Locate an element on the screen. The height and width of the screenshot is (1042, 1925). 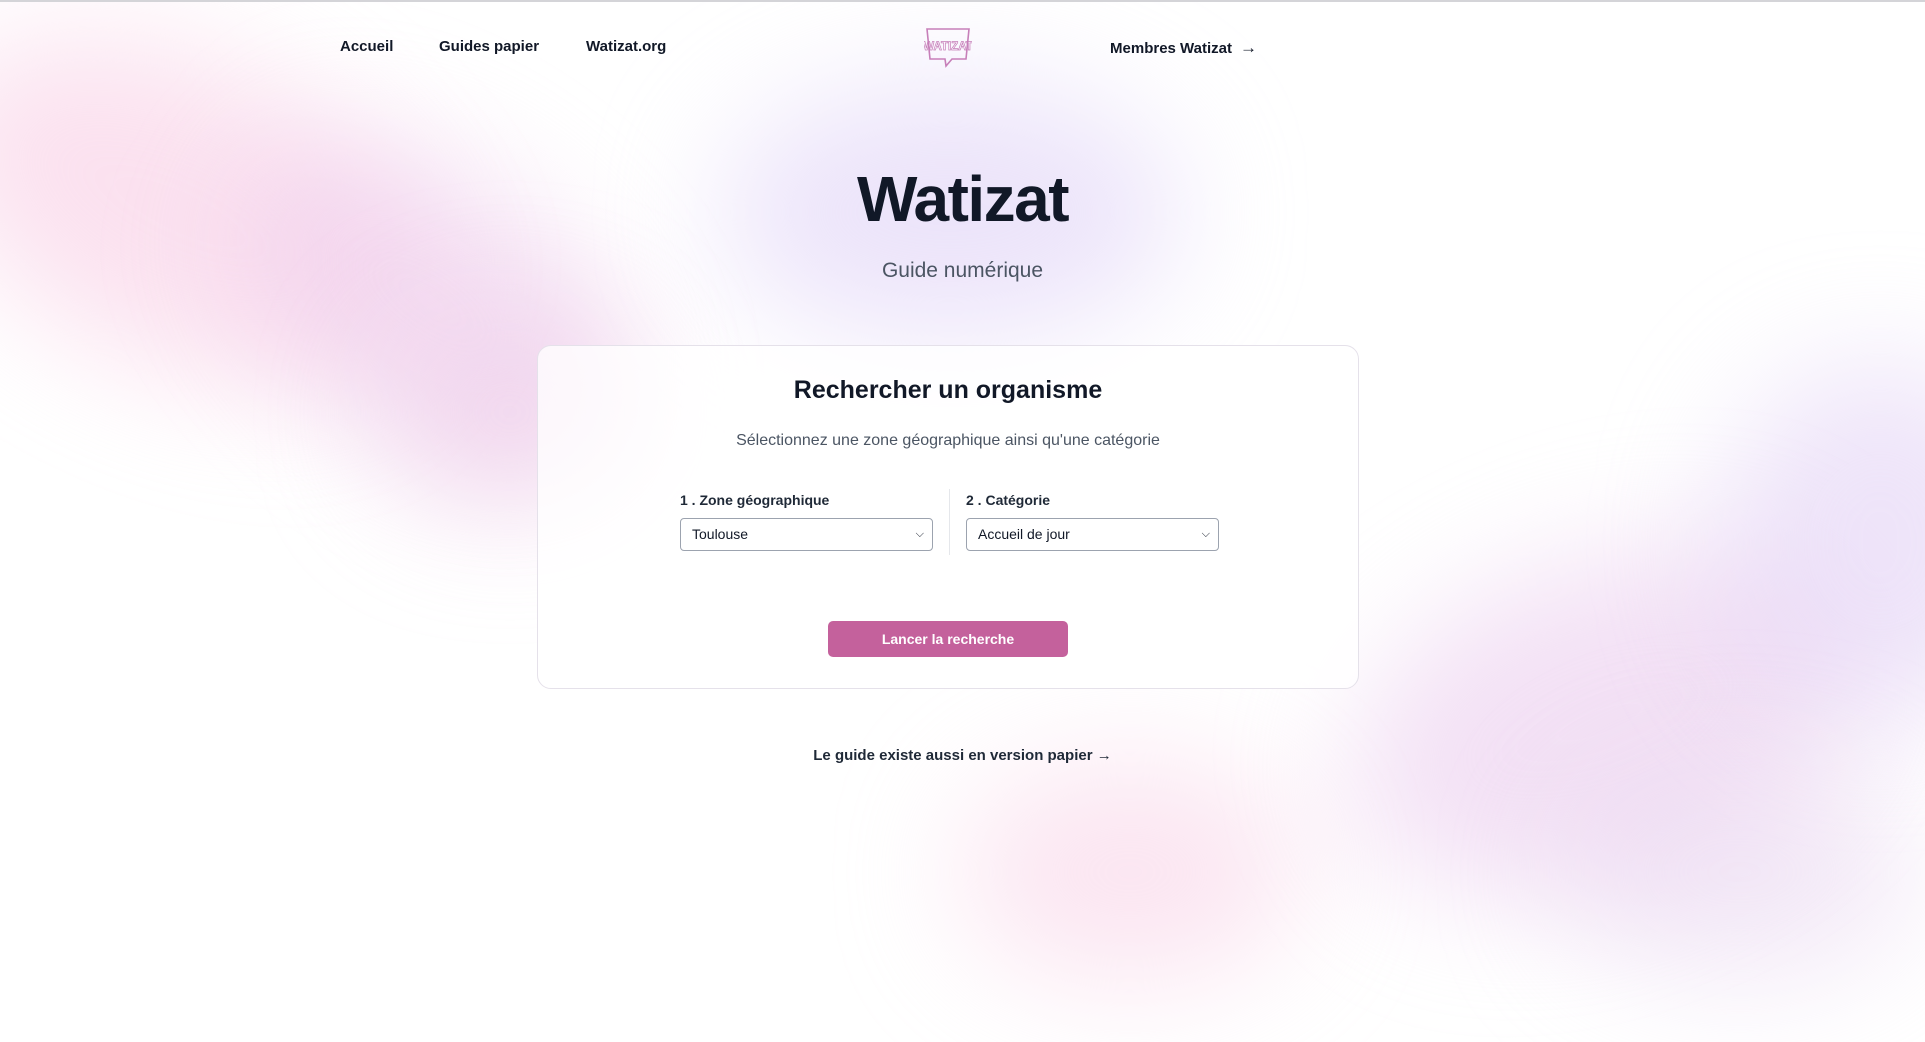
nav-link-watizat-org: Watizat.org is located at coordinates (626, 46).